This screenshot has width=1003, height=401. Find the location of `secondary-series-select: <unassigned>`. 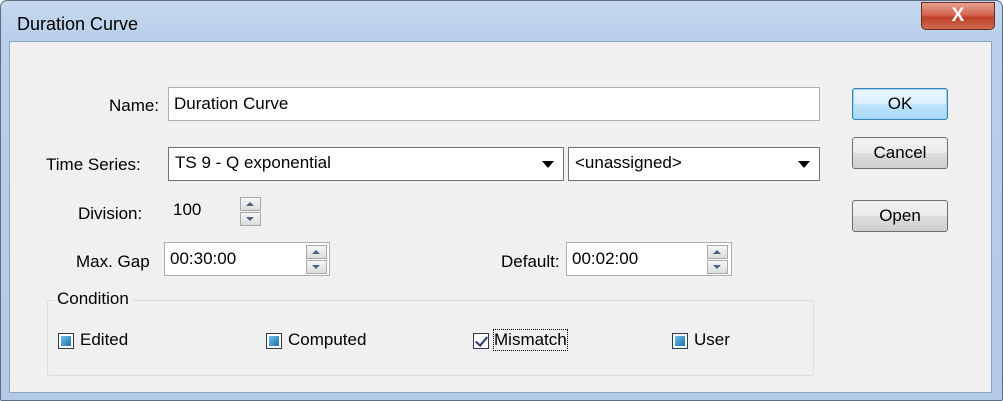

secondary-series-select: <unassigned> is located at coordinates (694, 164).